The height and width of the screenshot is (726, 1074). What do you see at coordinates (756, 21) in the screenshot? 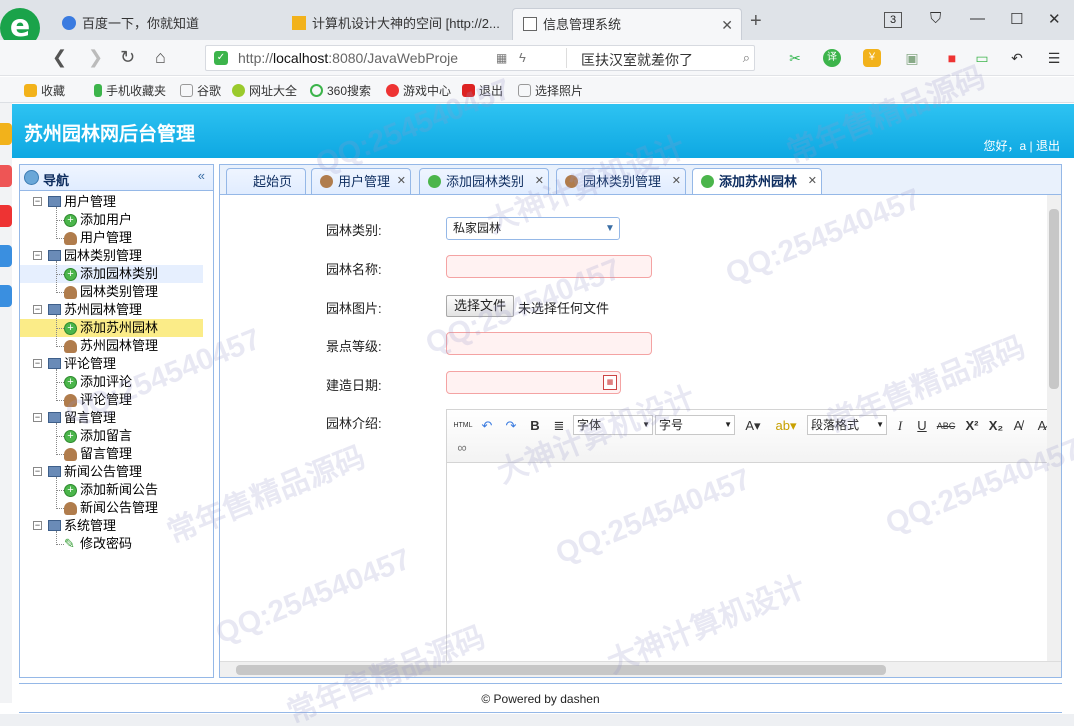
I see `new-tab-button: +` at bounding box center [756, 21].